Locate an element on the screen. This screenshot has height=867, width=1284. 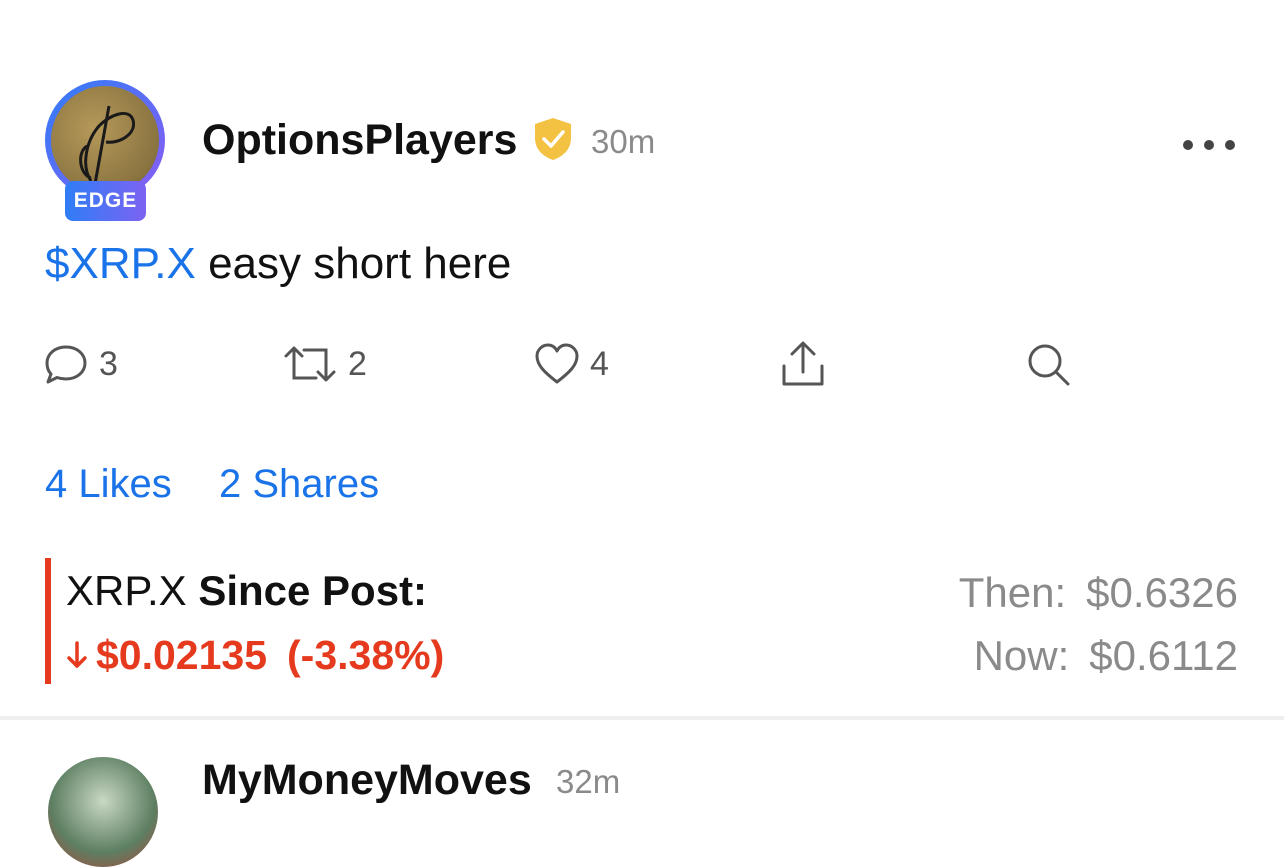
shares-link: 2 Shares is located at coordinates (299, 484).